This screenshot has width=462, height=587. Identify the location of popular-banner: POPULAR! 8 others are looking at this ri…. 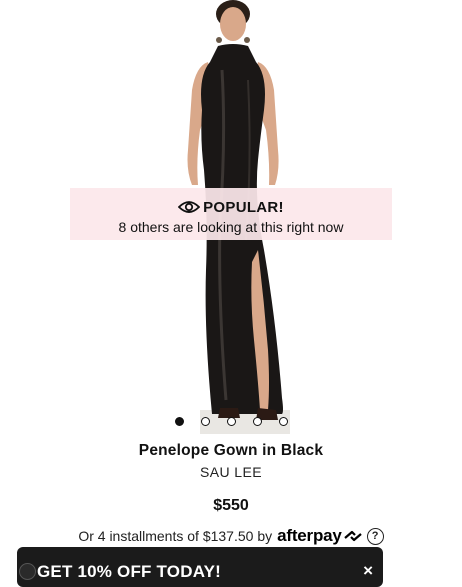
(231, 214).